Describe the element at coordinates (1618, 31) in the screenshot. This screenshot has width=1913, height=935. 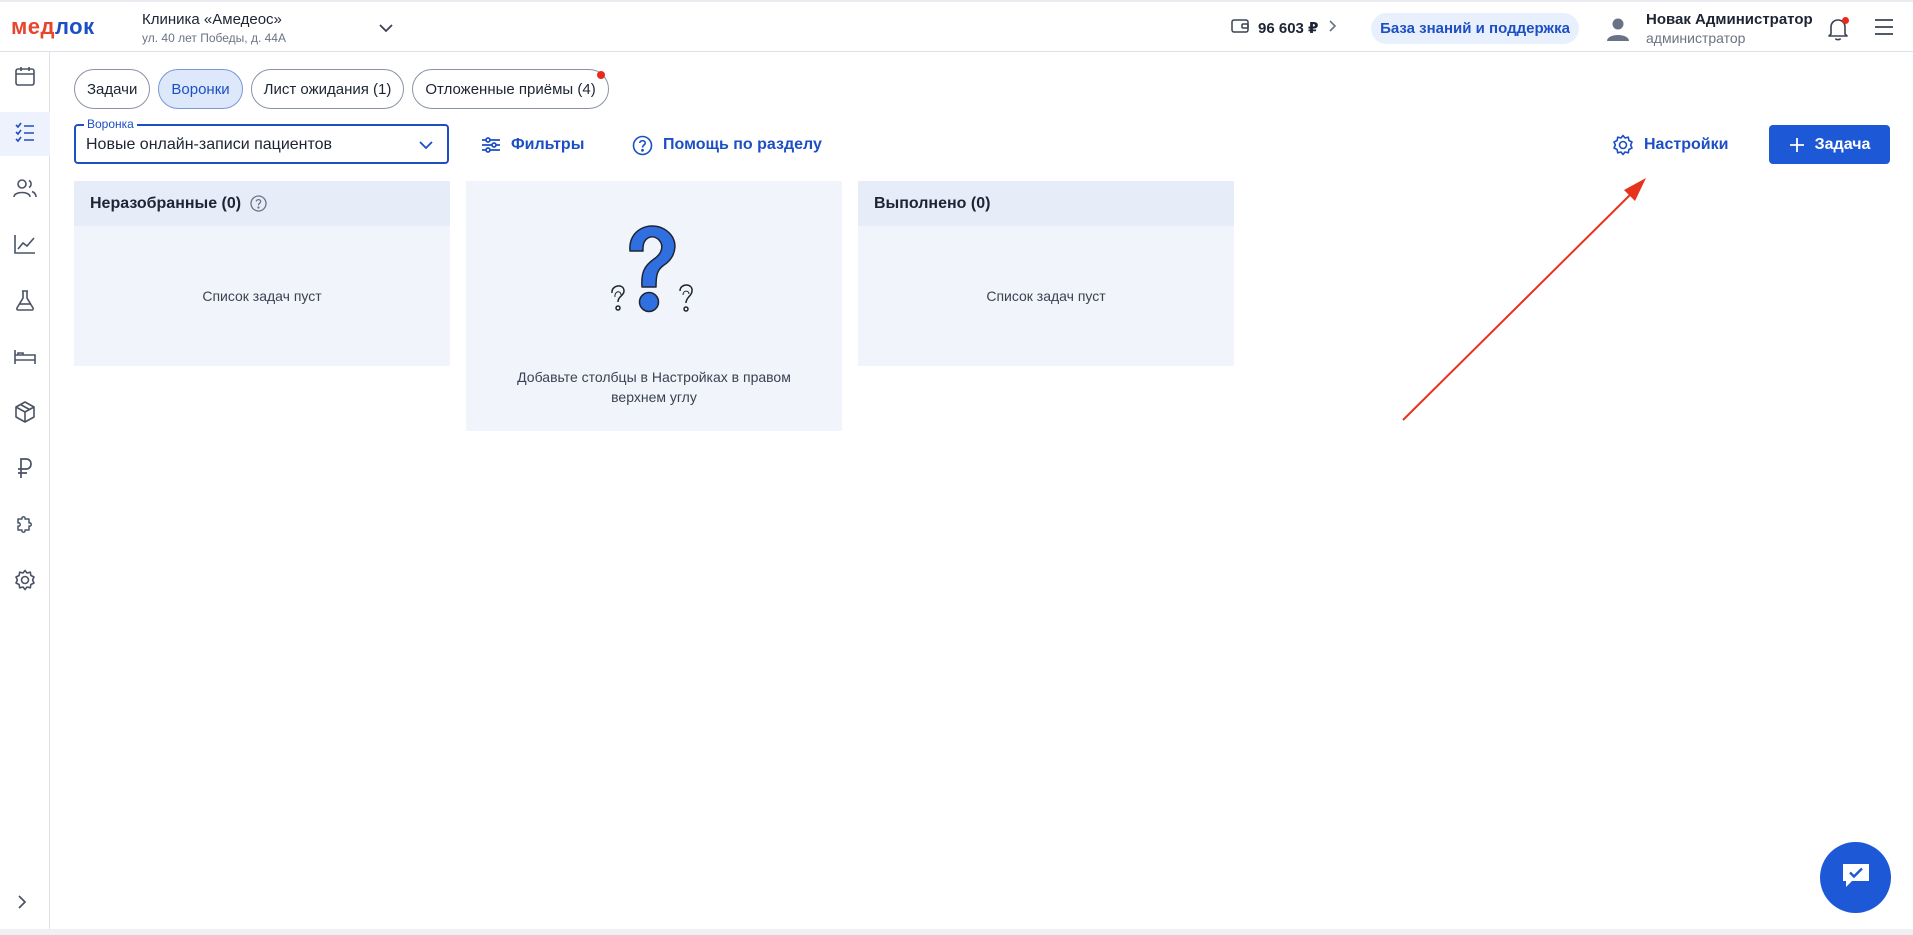
I see `user-avatar-icon` at that location.